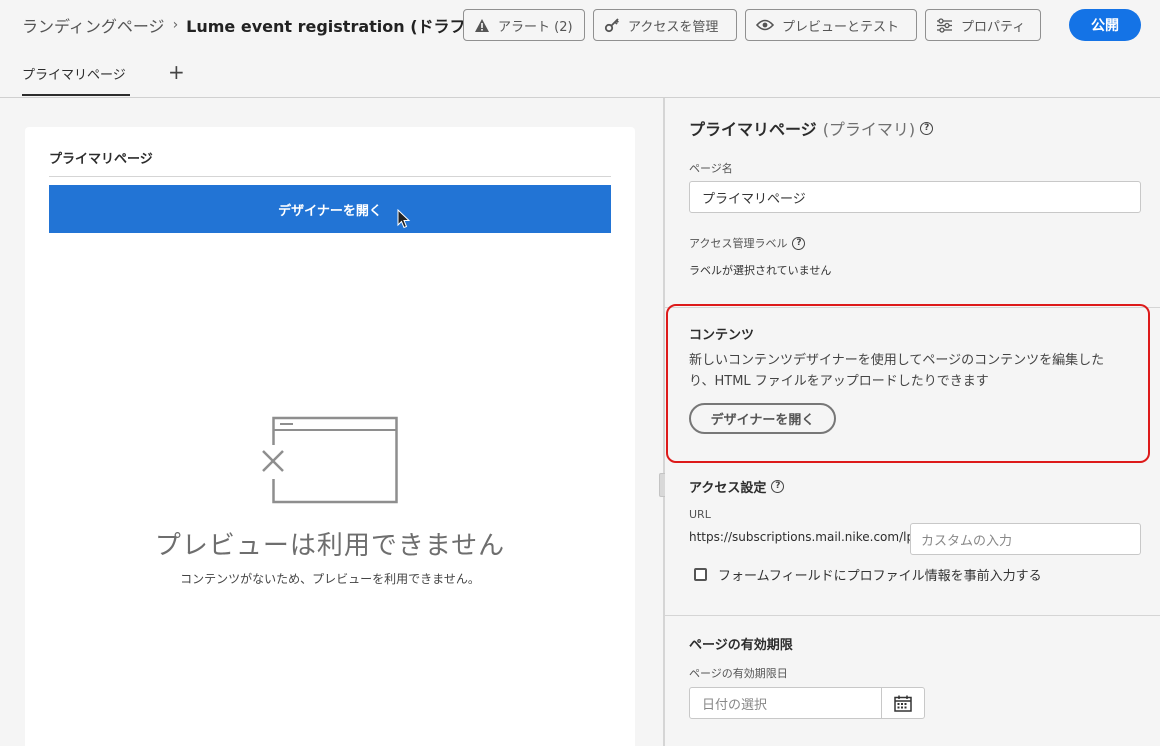 Image resolution: width=1160 pixels, height=746 pixels. I want to click on alert-icon, so click(482, 25).